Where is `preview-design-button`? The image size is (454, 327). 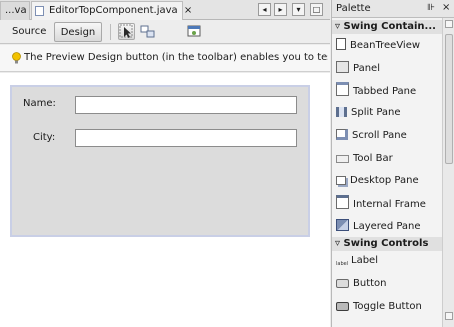
preview-design-button is located at coordinates (194, 31).